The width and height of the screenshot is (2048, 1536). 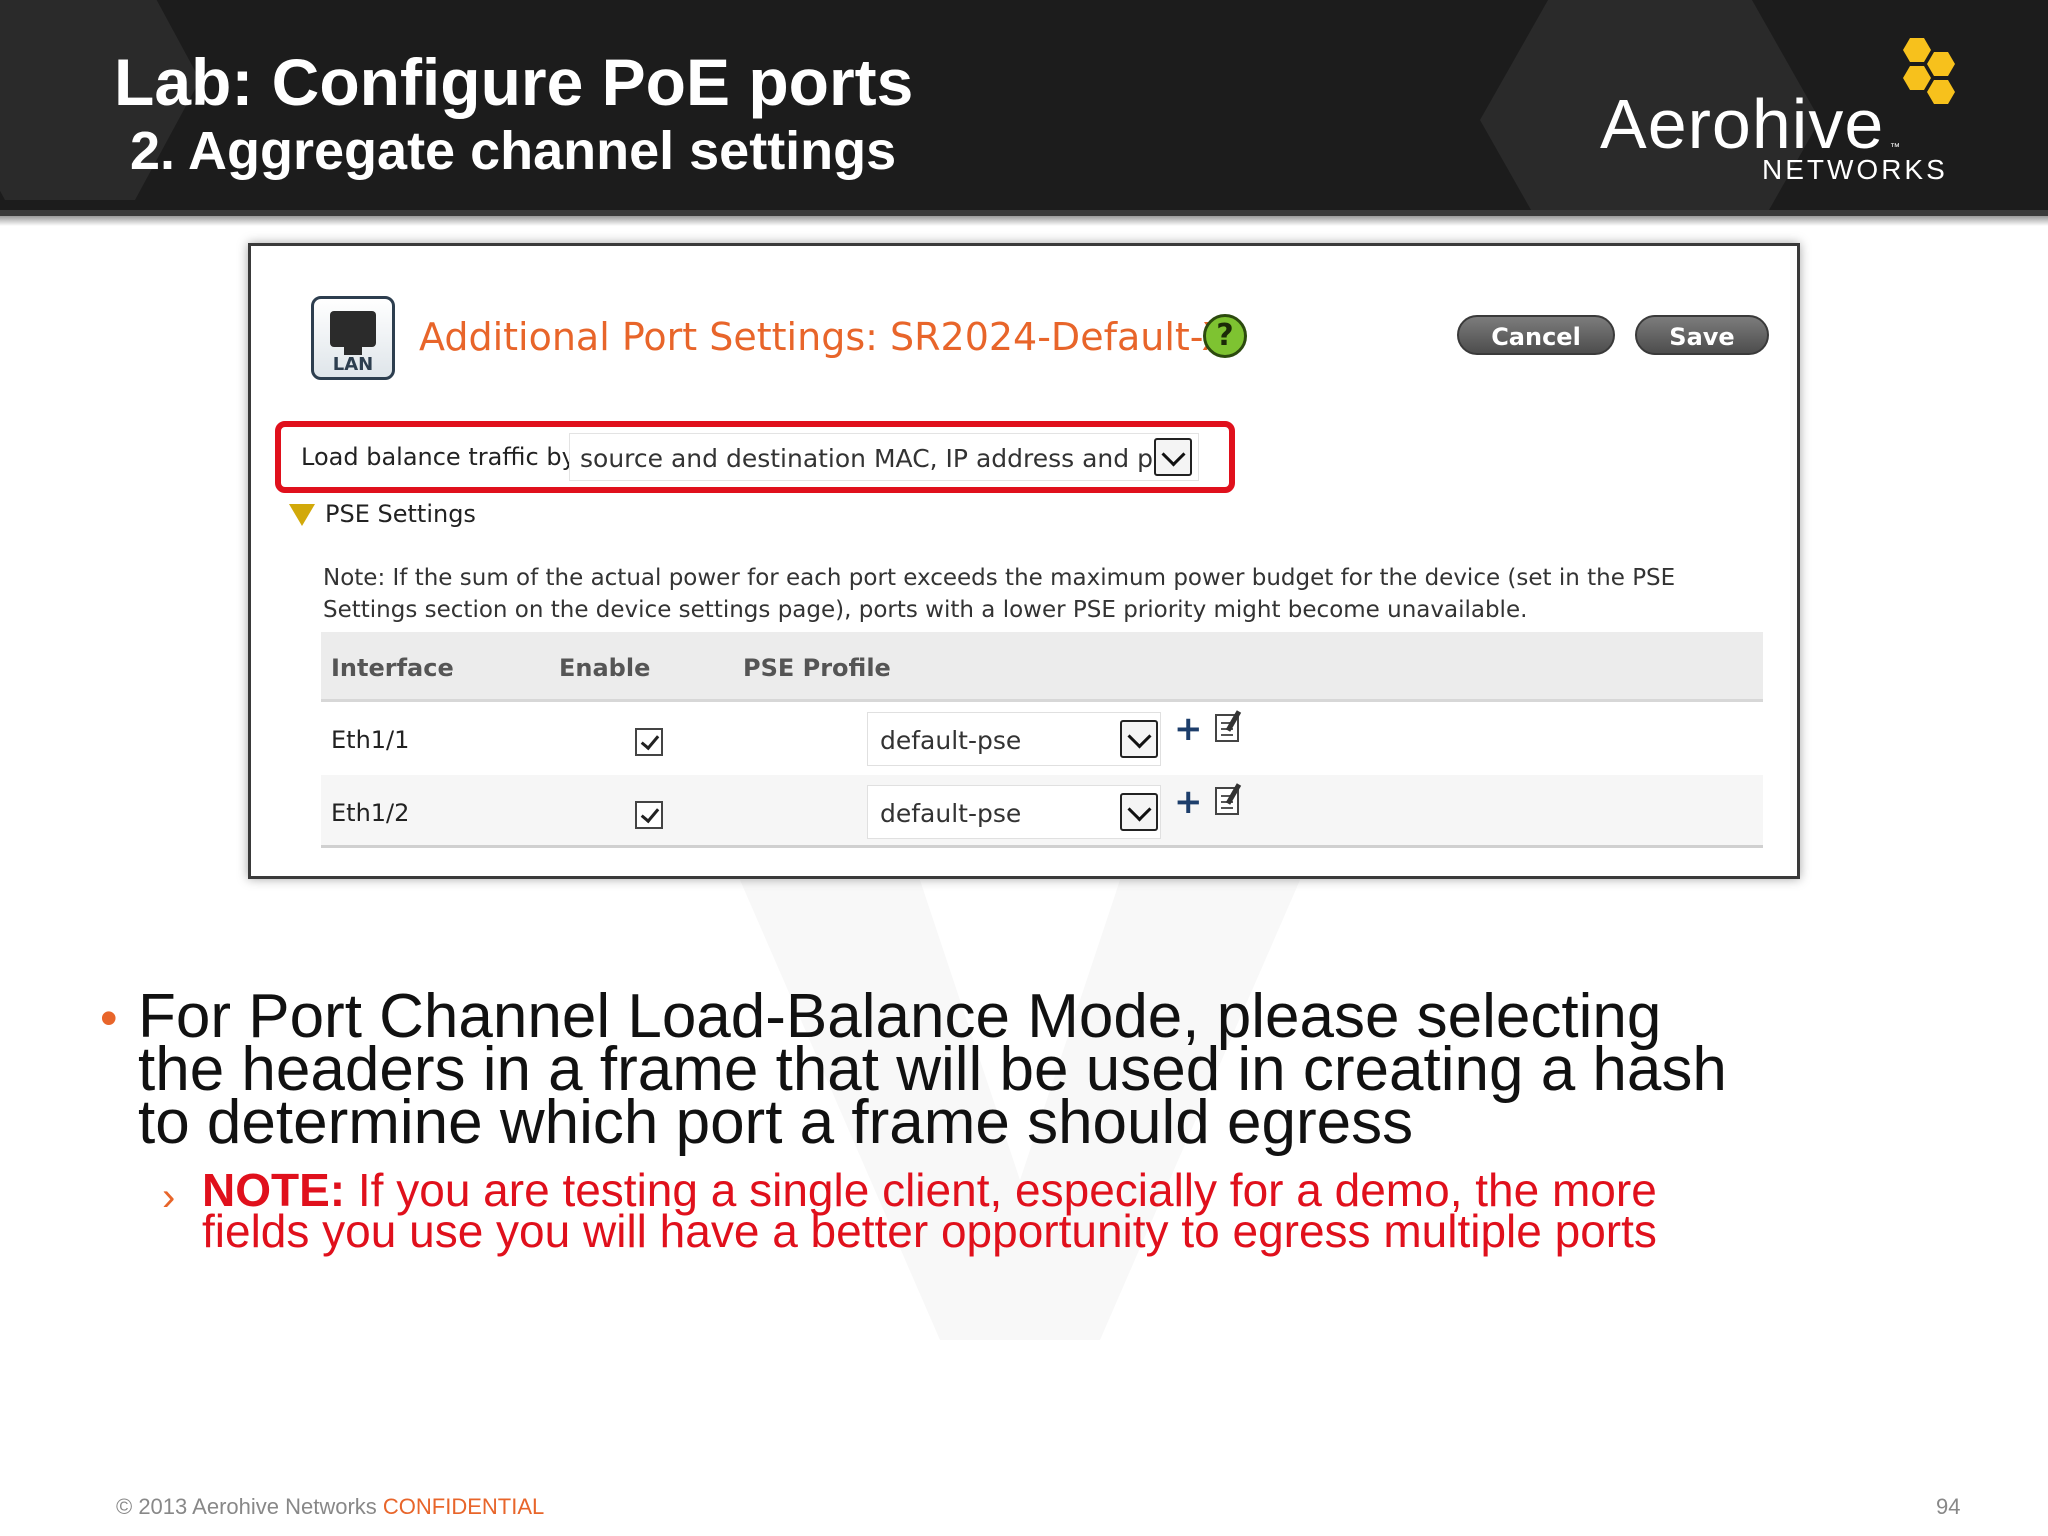 What do you see at coordinates (438, 457) in the screenshot?
I see `load-balance-label: Load balance traffic by` at bounding box center [438, 457].